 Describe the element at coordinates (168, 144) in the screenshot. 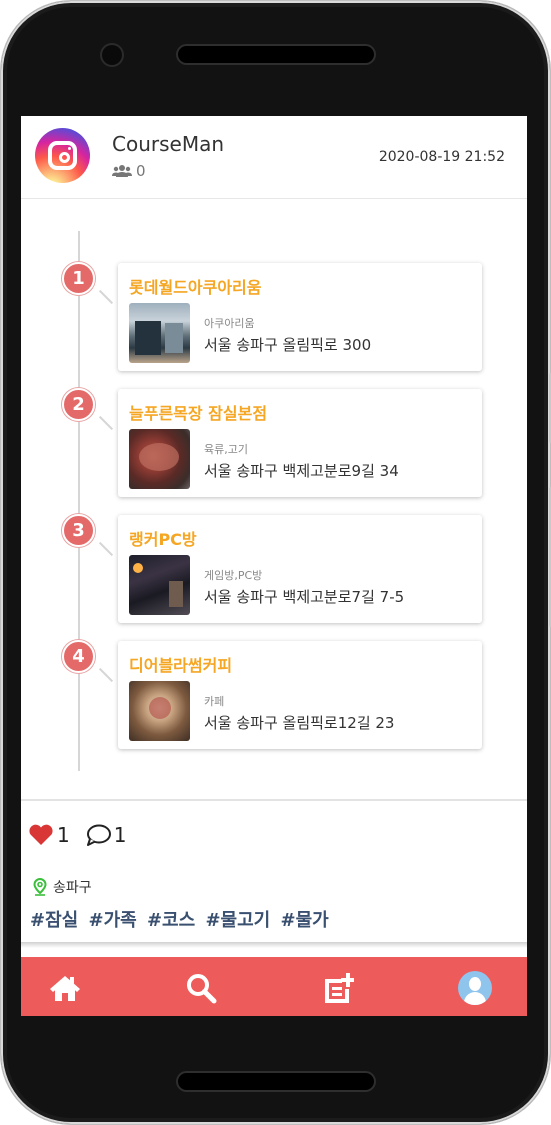

I see `username: CourseMan` at that location.